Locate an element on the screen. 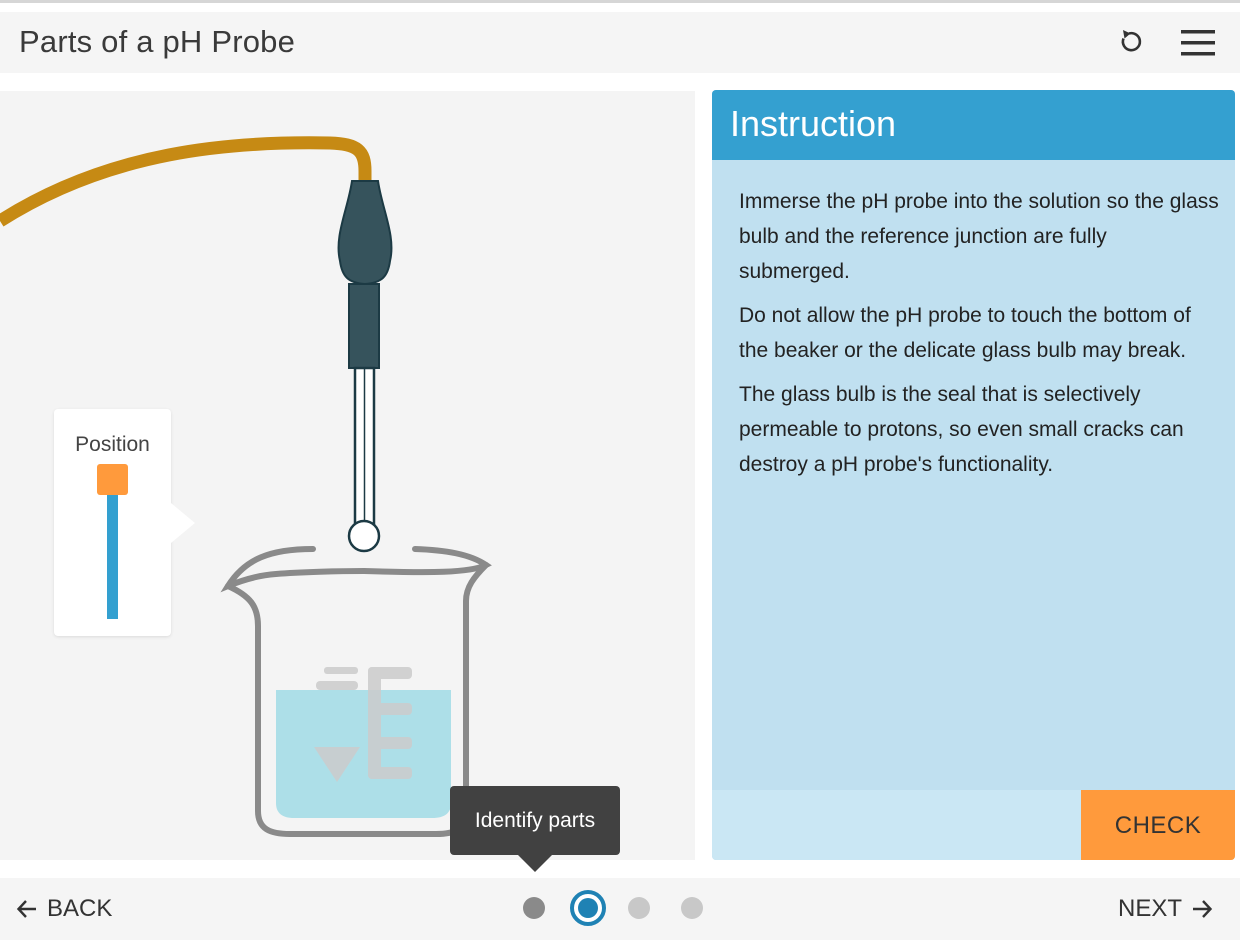  window-top-border is located at coordinates (620, 1).